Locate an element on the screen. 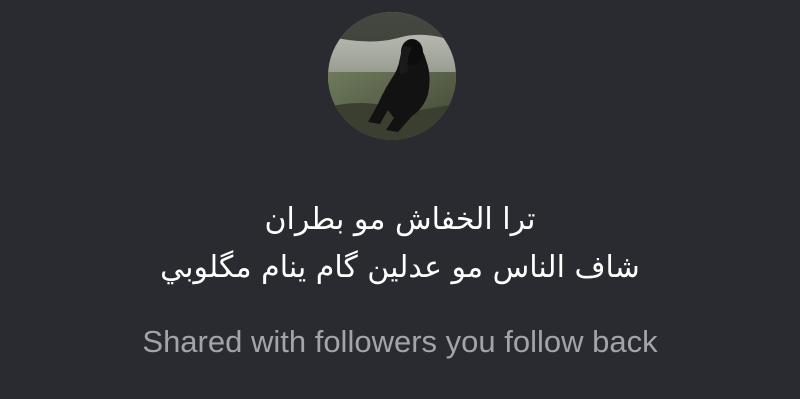  profile-avatar is located at coordinates (392, 76).